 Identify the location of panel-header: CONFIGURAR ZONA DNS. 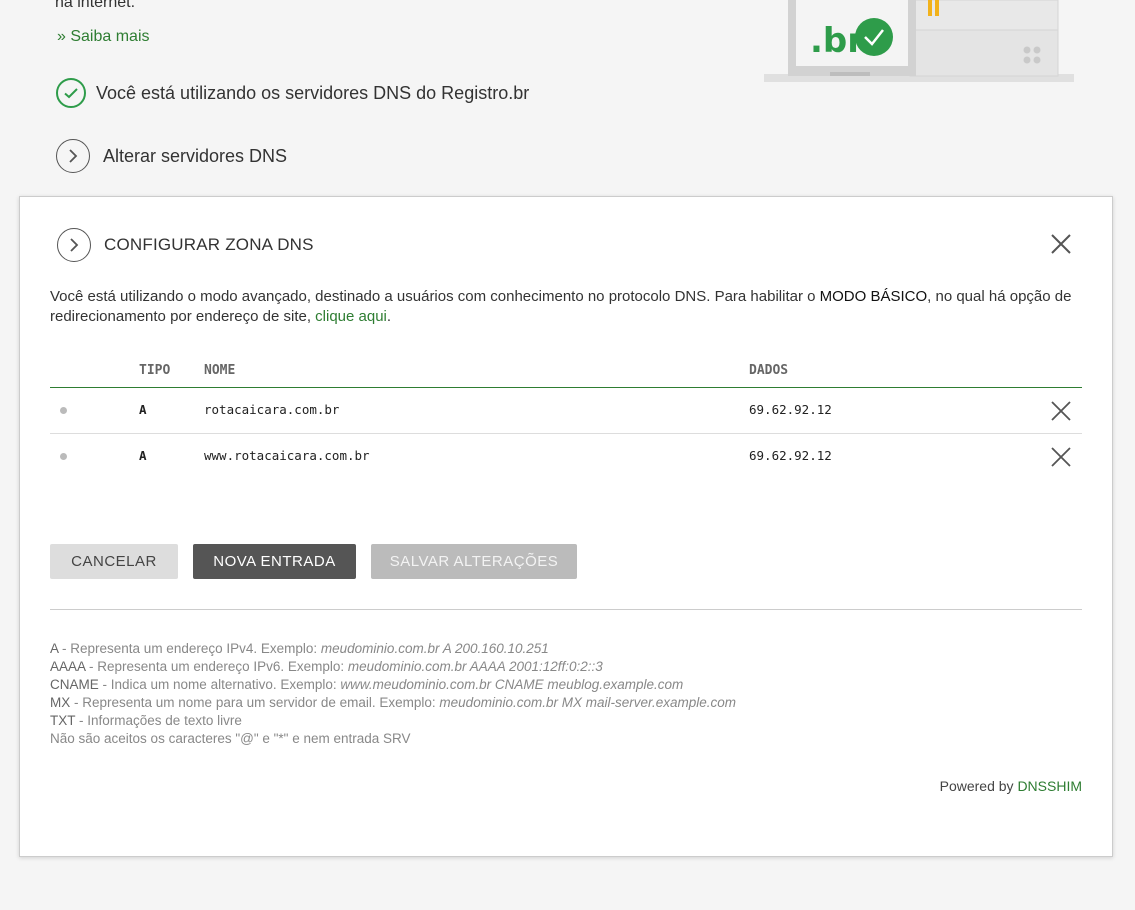
(185, 245).